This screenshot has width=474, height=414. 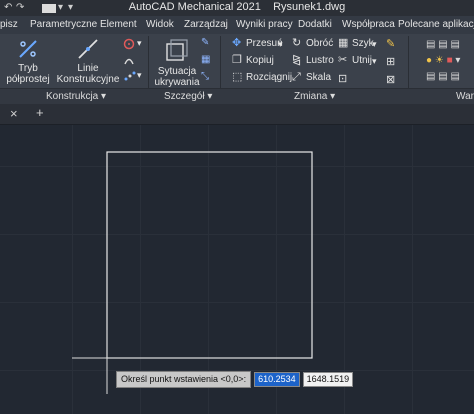 I want to click on x-coordinate-input: 610.2534, so click(x=277, y=379).